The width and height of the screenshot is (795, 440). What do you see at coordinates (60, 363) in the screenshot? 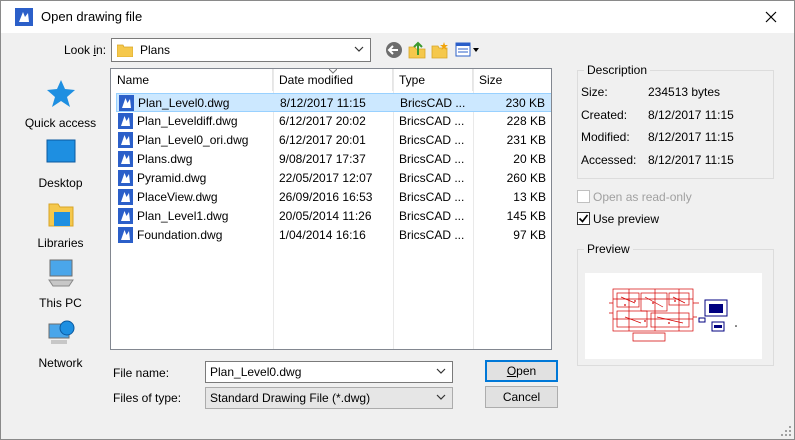
I see `place-label: Network` at bounding box center [60, 363].